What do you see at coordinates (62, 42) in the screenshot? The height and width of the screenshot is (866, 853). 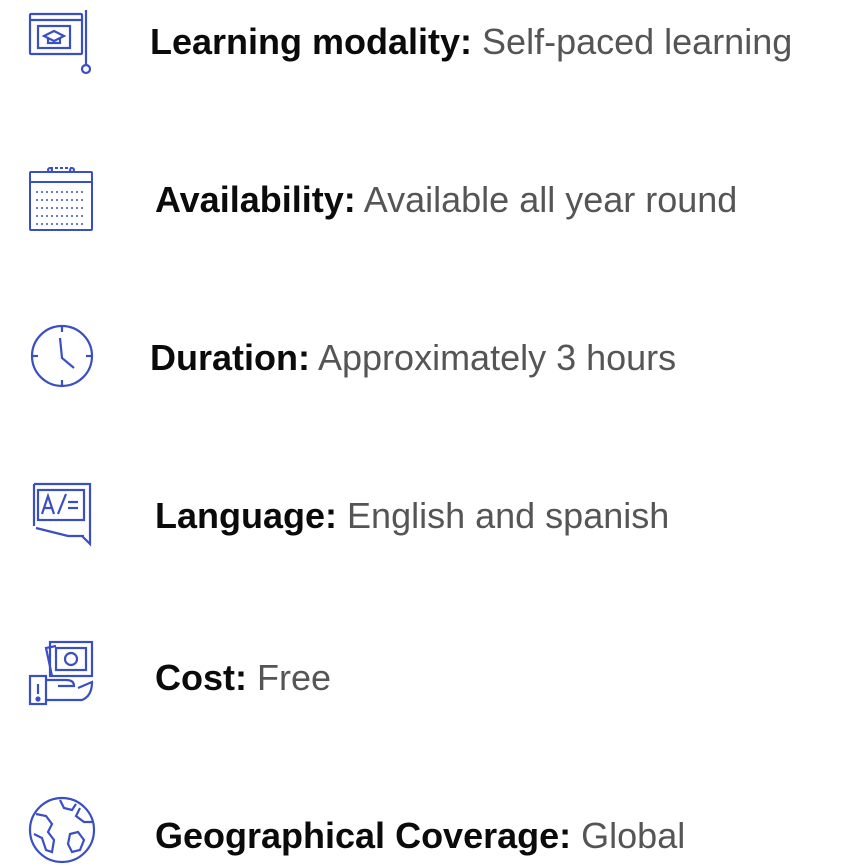 I see `certificate-screen-icon` at bounding box center [62, 42].